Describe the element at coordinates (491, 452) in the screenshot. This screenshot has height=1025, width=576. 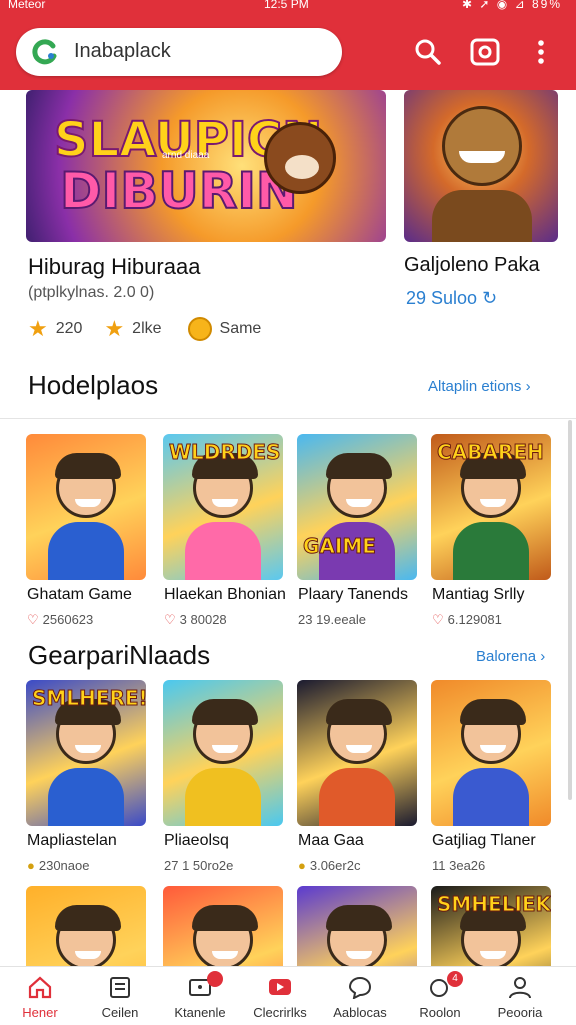
I see `tile-banner-text: CABAREH` at that location.